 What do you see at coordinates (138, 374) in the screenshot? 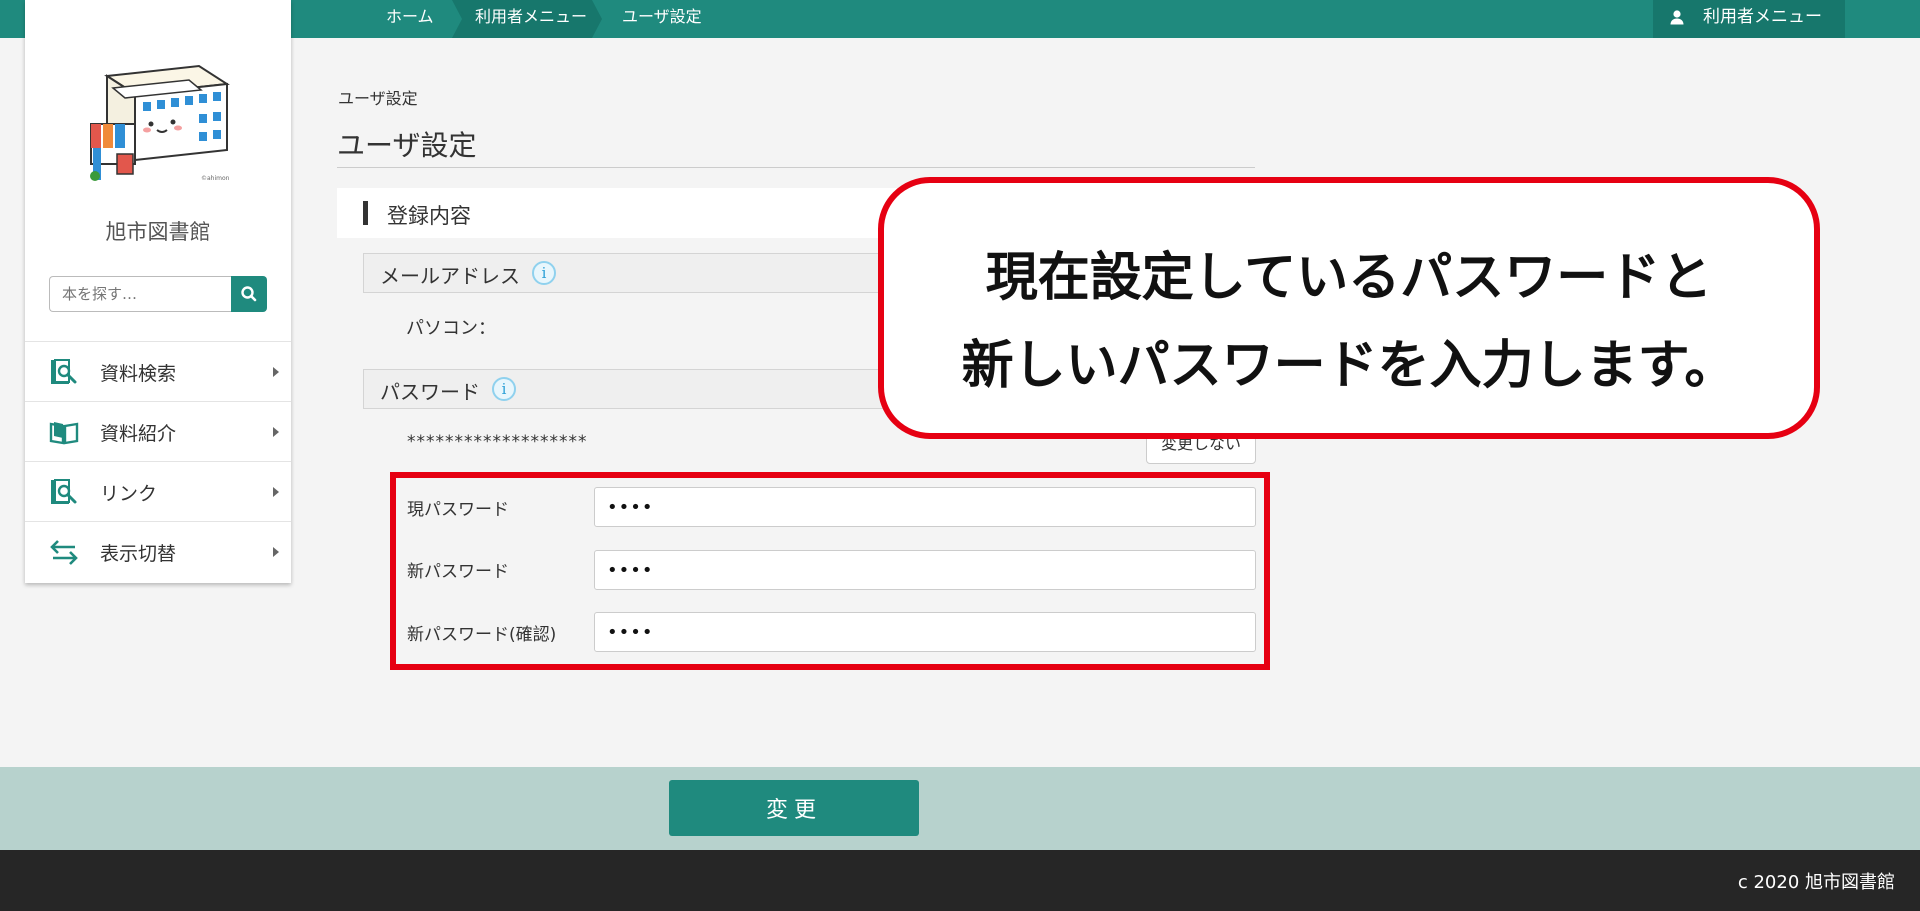
I see `sidebar-item-label: 資料検索` at bounding box center [138, 374].